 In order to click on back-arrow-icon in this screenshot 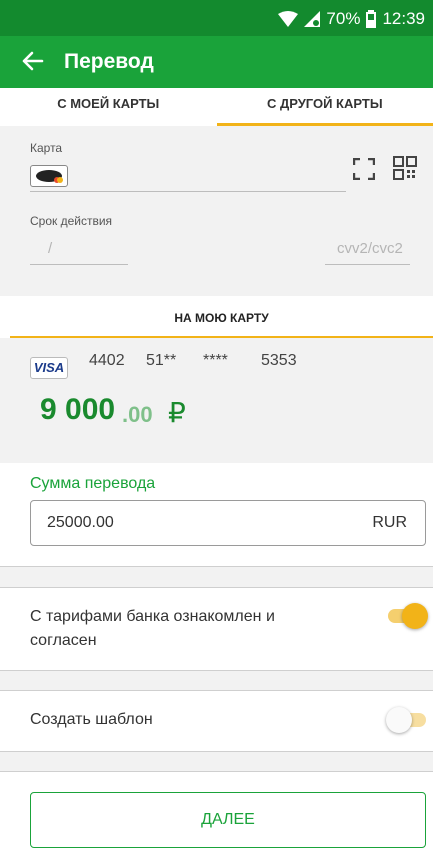, I will do `click(33, 61)`.